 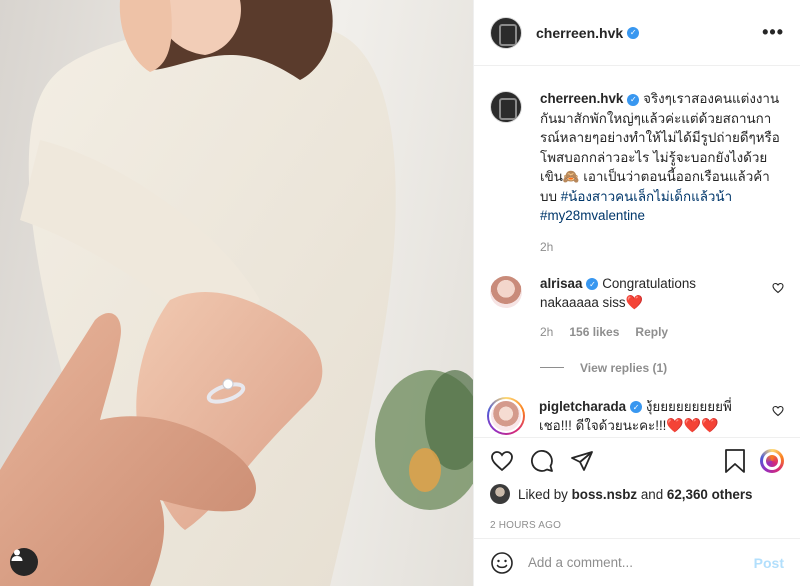 I want to click on bookmark-icon, so click(x=735, y=461).